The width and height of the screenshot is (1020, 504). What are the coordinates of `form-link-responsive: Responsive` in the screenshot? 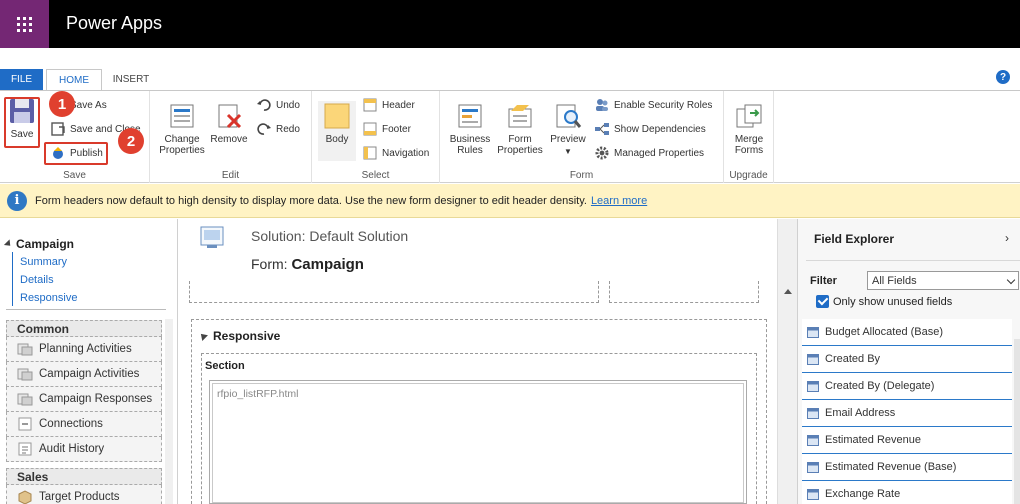 It's located at (44, 297).